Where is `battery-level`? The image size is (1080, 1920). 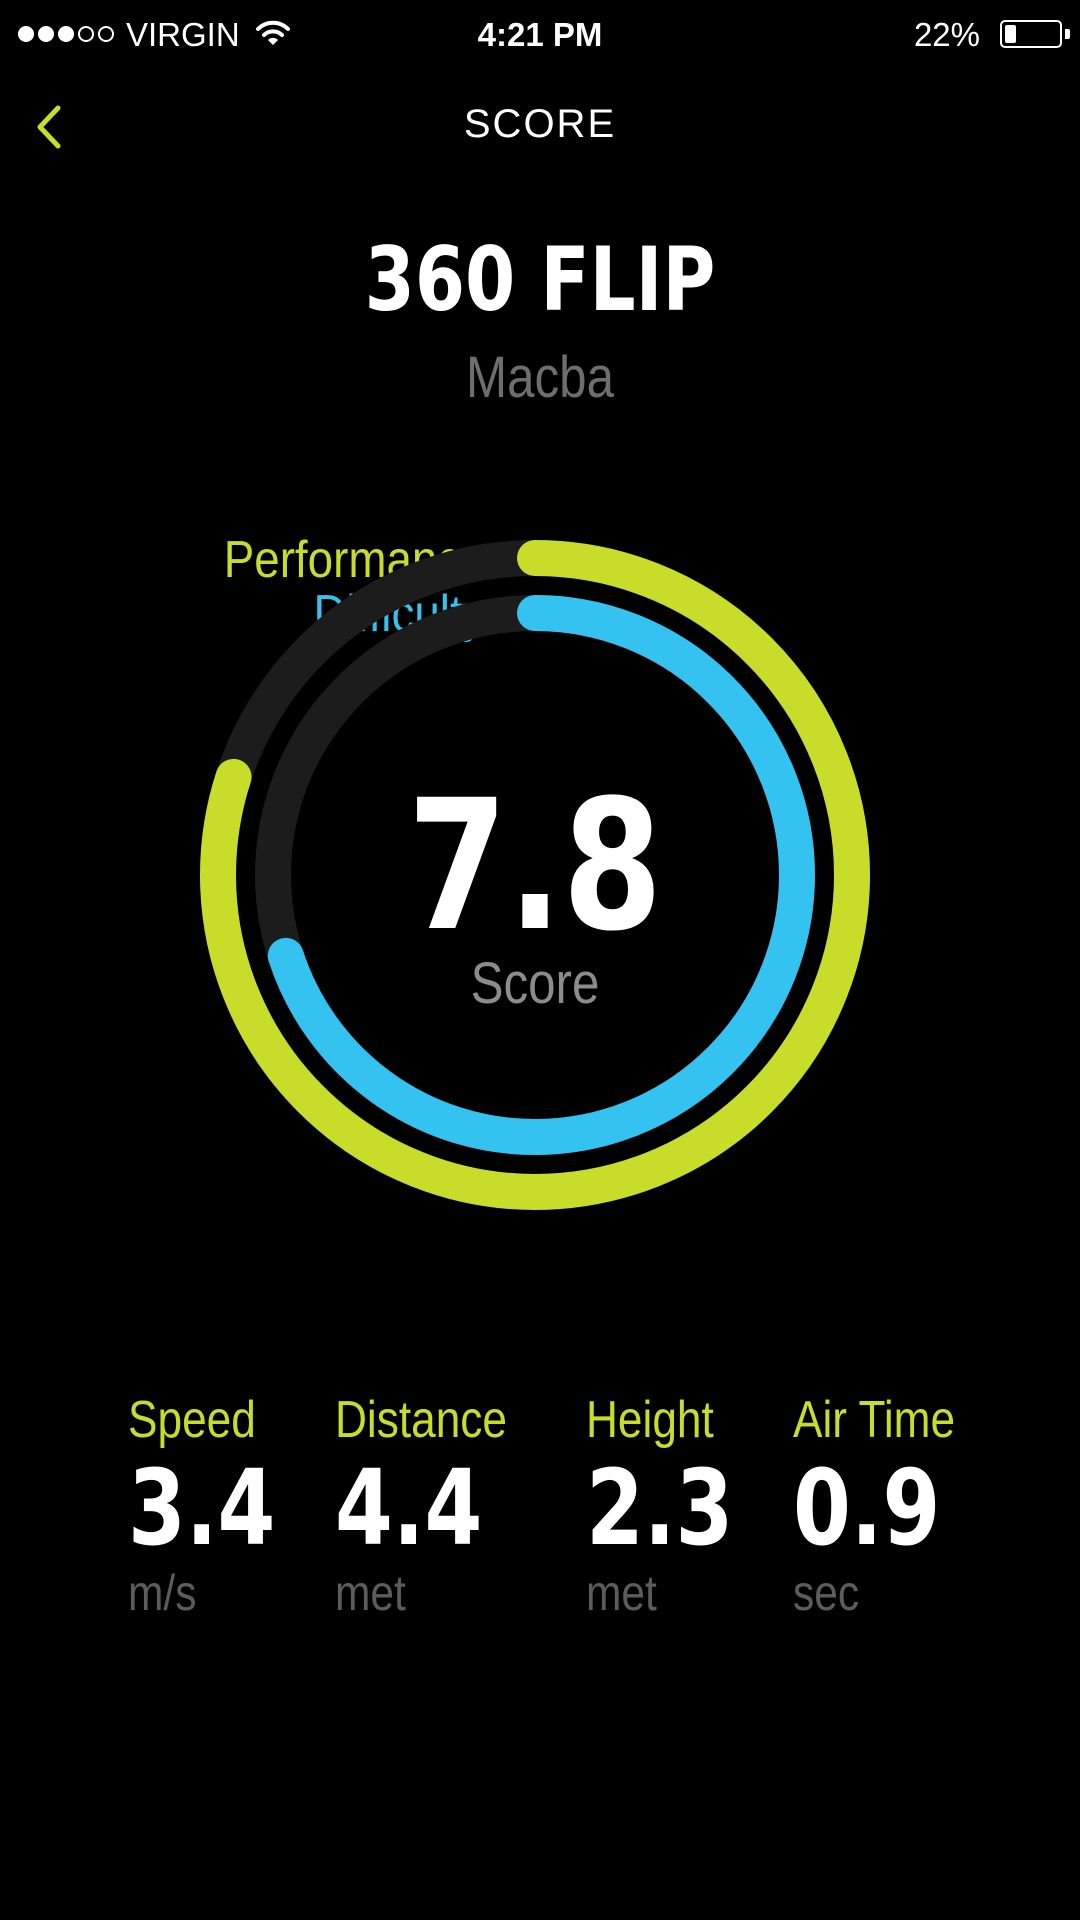 battery-level is located at coordinates (1010, 34).